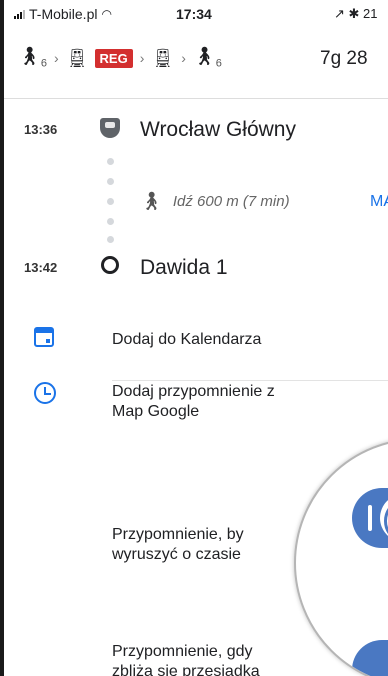 The height and width of the screenshot is (676, 388). What do you see at coordinates (379, 202) in the screenshot?
I see `map-link: MĄ` at bounding box center [379, 202].